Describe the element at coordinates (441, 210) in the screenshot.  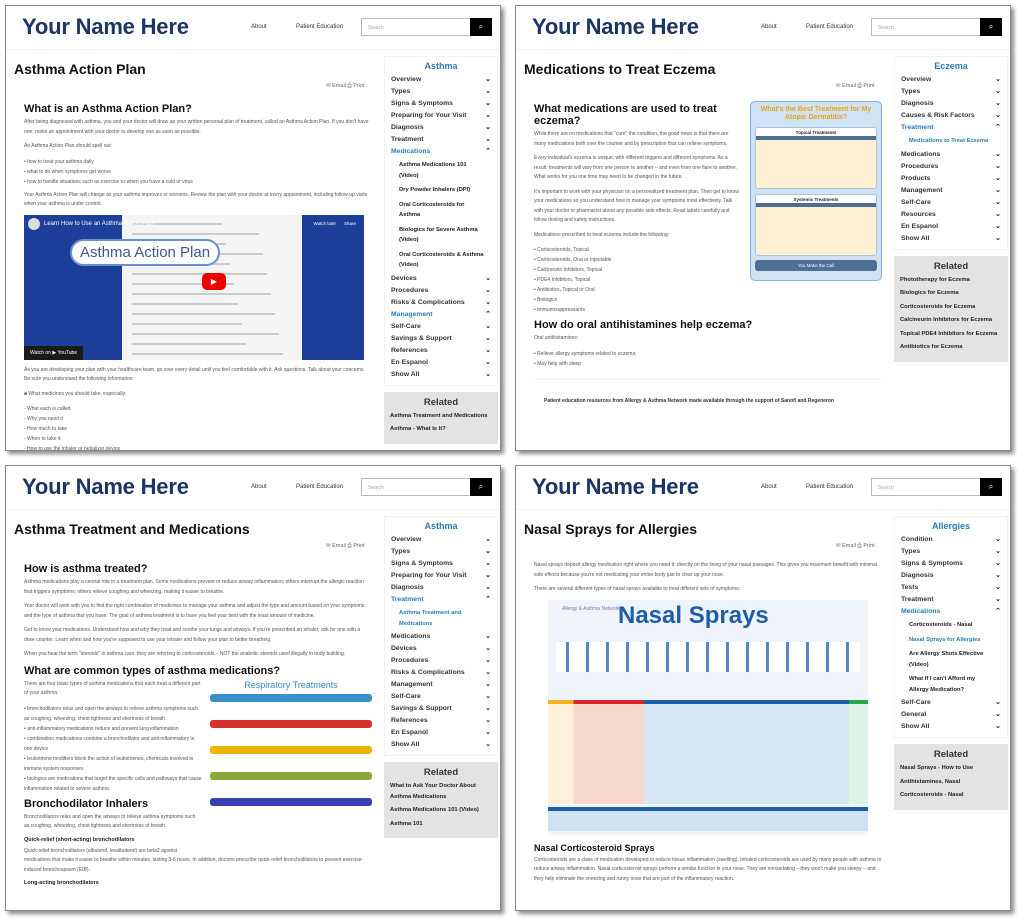
I see `nav-subitem: Oral Corticosteroids for Asthma` at that location.